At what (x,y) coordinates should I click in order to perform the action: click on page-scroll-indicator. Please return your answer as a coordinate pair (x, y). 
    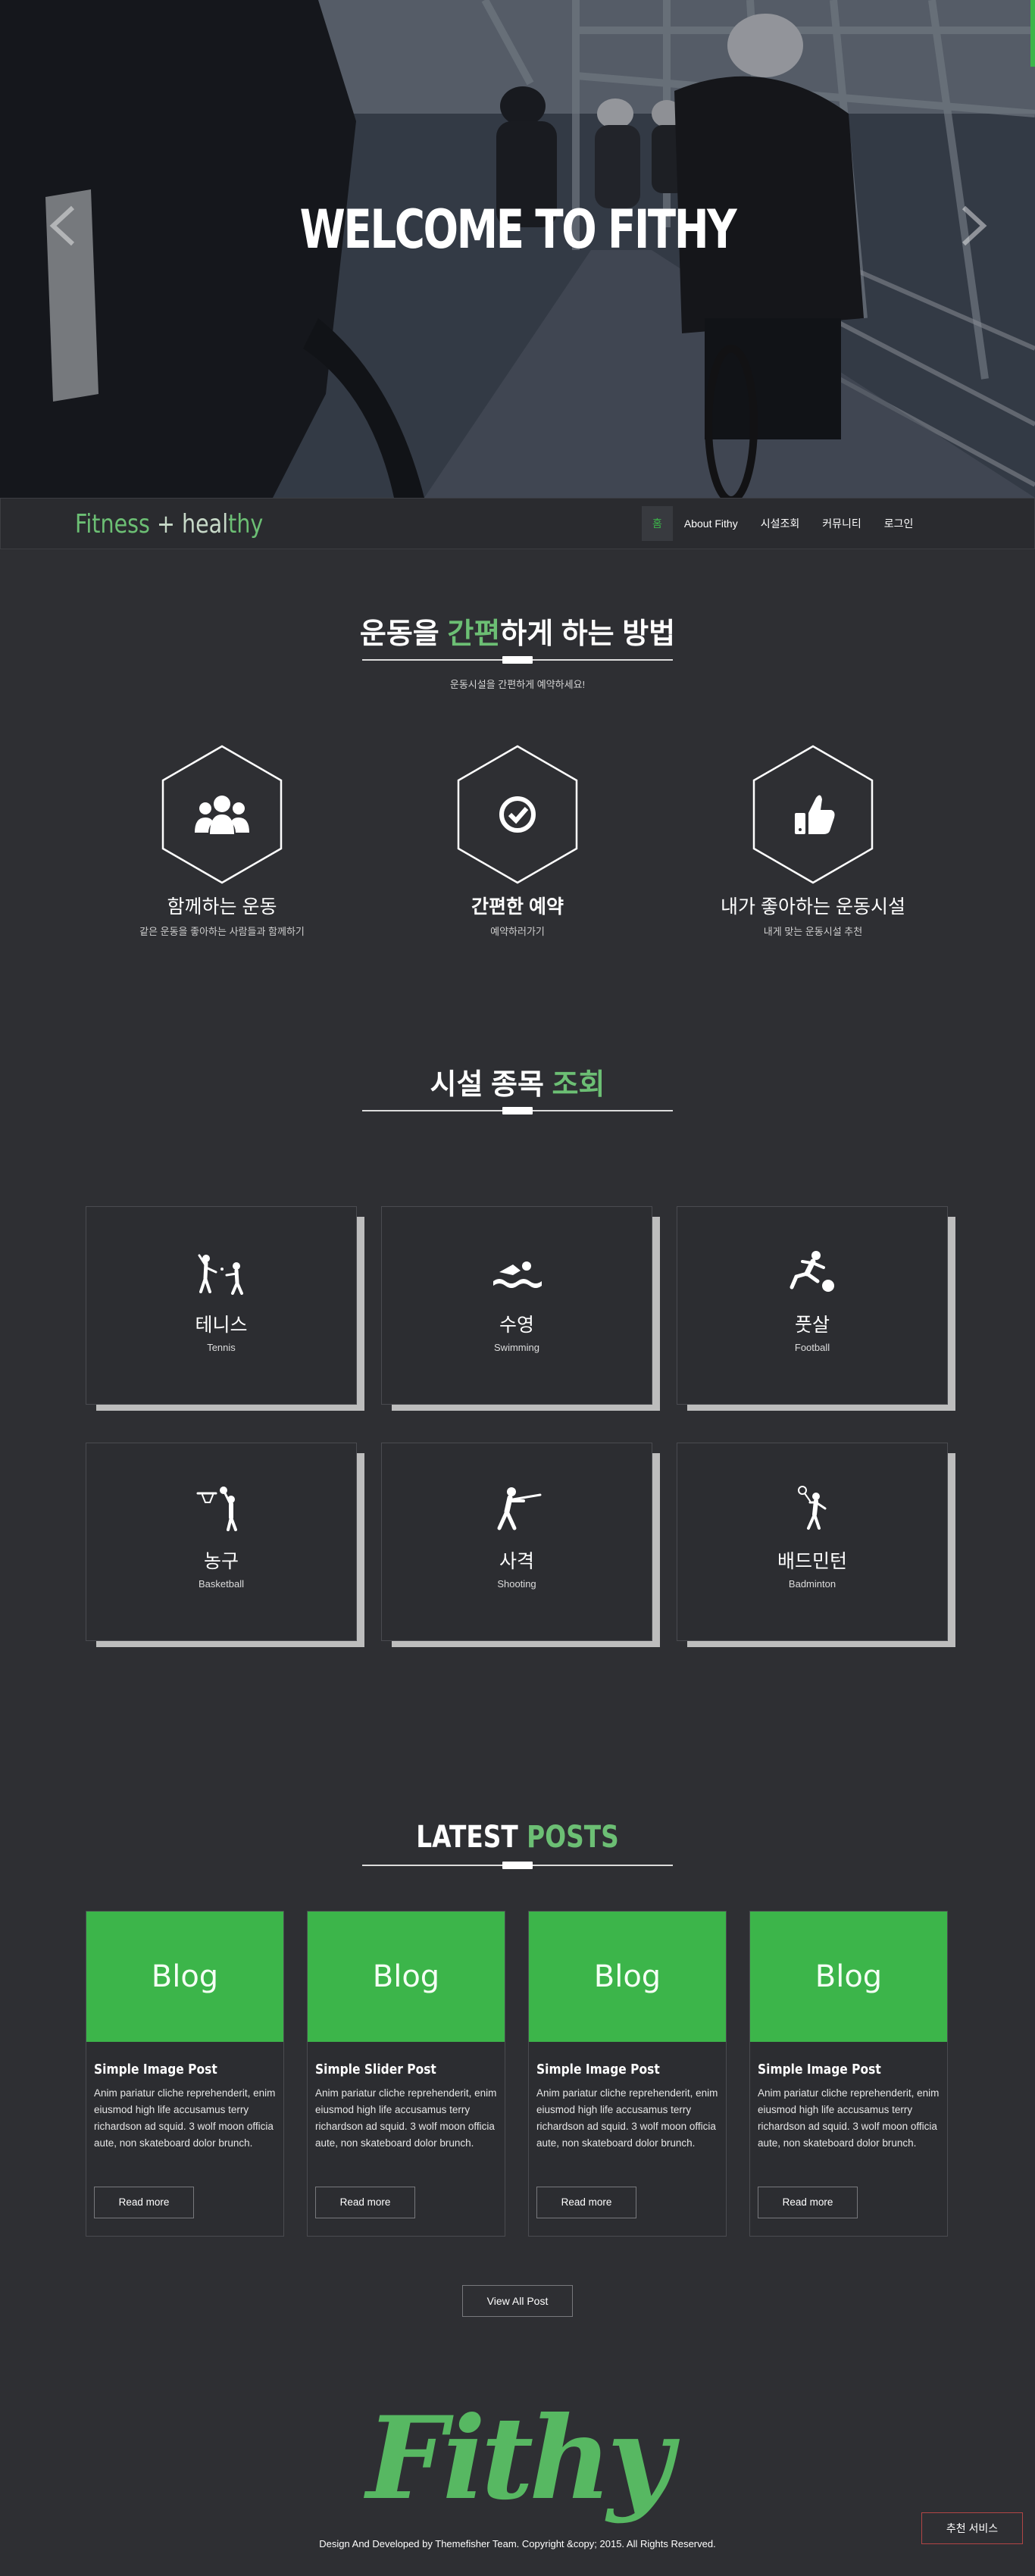
    Looking at the image, I should click on (1032, 33).